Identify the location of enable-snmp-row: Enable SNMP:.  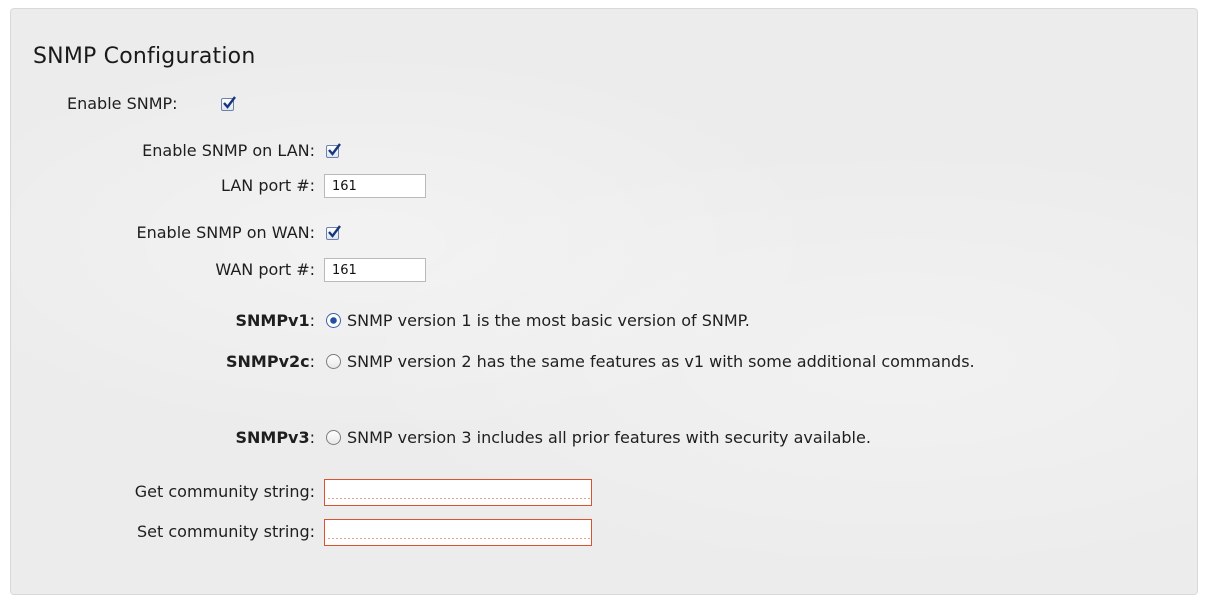
(605, 104).